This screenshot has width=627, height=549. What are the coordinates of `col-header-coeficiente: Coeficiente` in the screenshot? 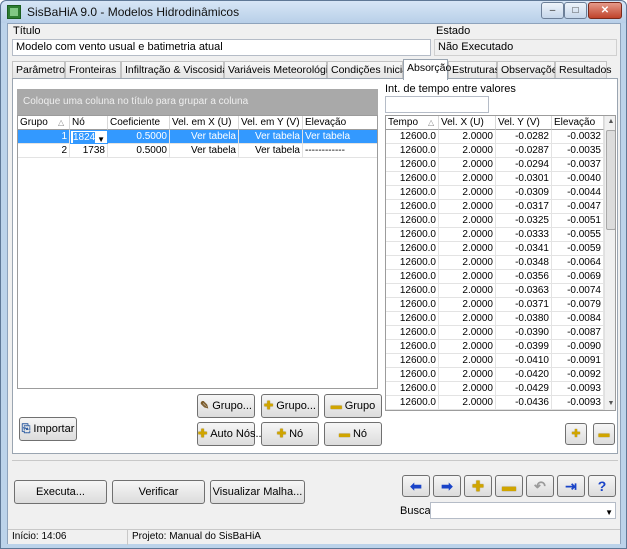 It's located at (139, 123).